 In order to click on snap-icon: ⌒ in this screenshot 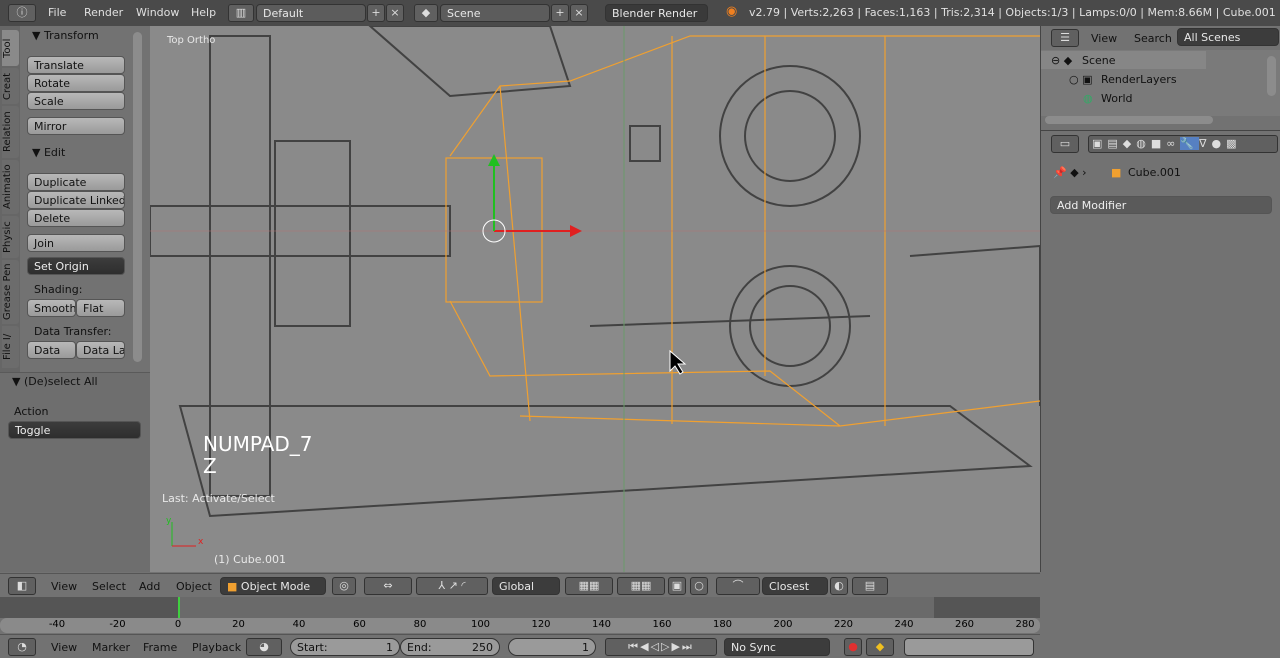, I will do `click(738, 586)`.